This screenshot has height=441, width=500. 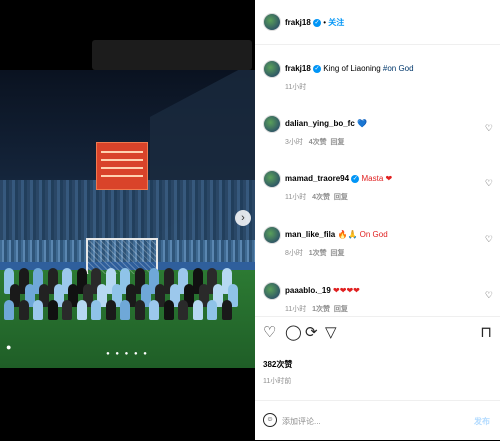 I want to click on post-time: 11小时前, so click(x=277, y=381).